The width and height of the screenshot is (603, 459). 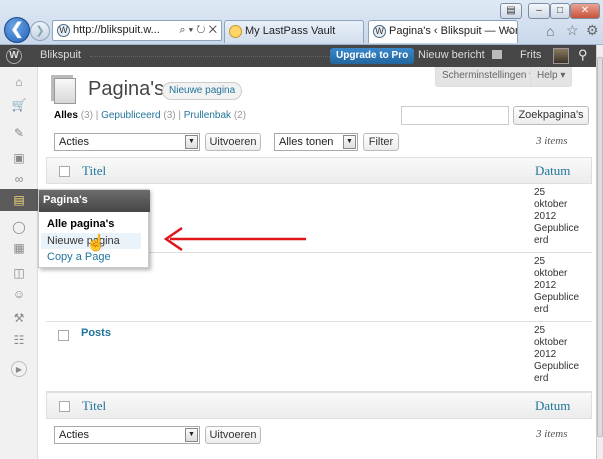 I want to click on tab-label: My LastPass Vault, so click(x=290, y=31).